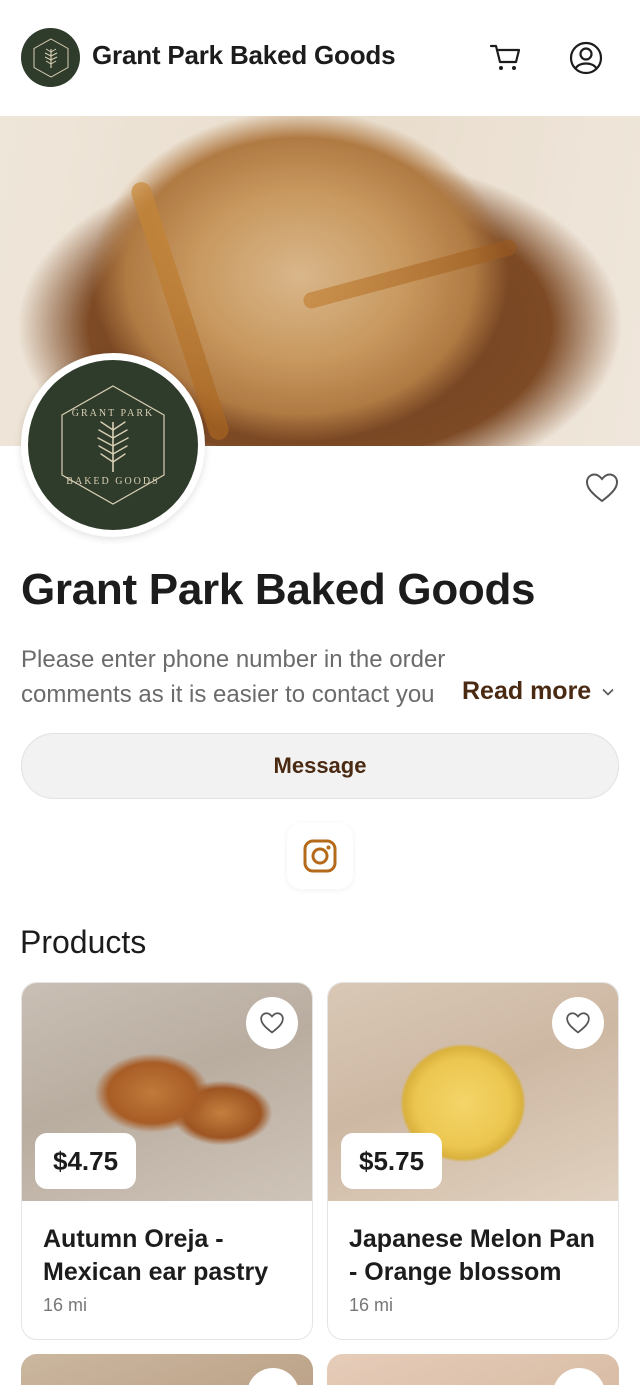  What do you see at coordinates (233, 659) in the screenshot?
I see `description-line: Please enter phone number in the order` at bounding box center [233, 659].